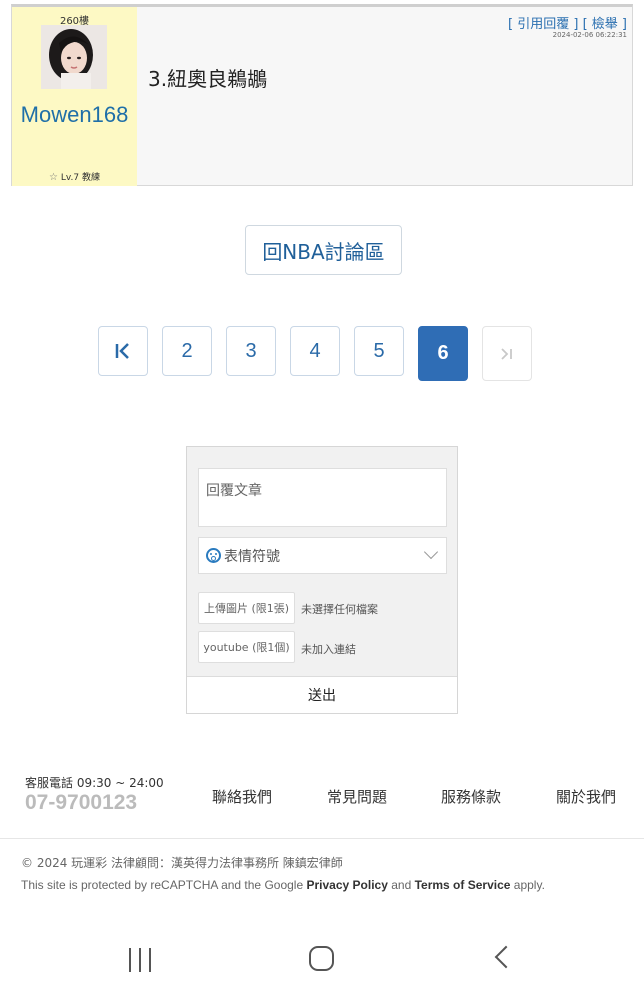  I want to click on footer-link-contact: 聯絡我們, so click(242, 796).